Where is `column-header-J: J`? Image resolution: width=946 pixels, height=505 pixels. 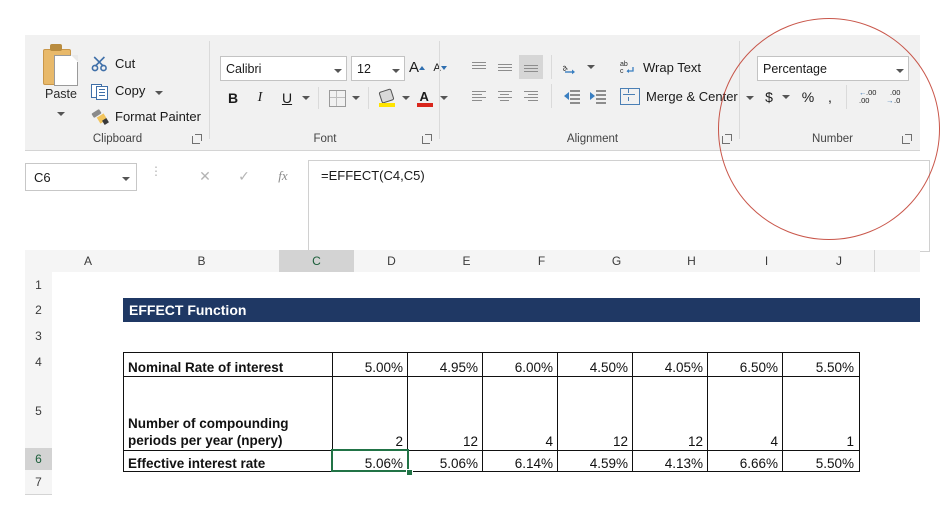 column-header-J: J is located at coordinates (839, 261).